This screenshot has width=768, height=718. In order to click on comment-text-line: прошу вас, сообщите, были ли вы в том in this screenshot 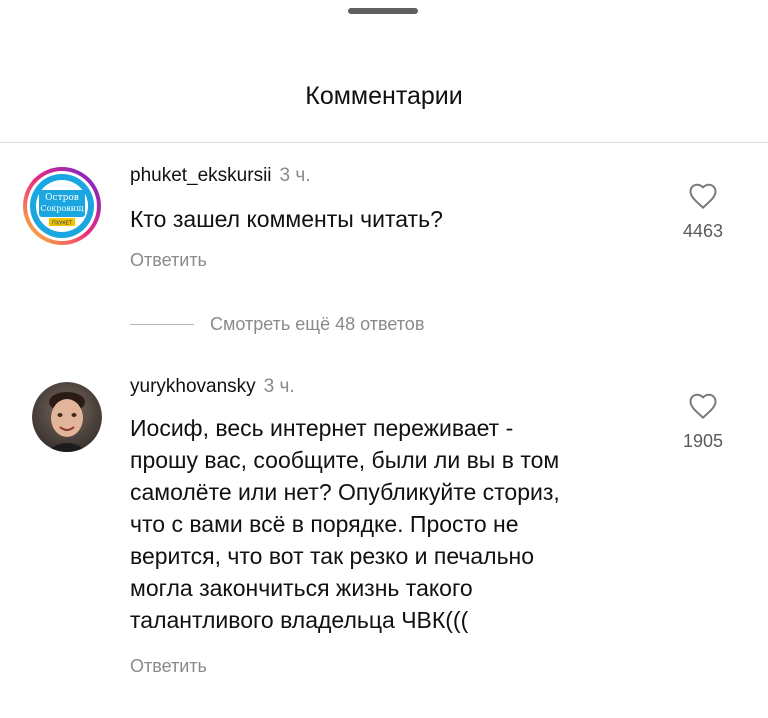, I will do `click(345, 460)`.